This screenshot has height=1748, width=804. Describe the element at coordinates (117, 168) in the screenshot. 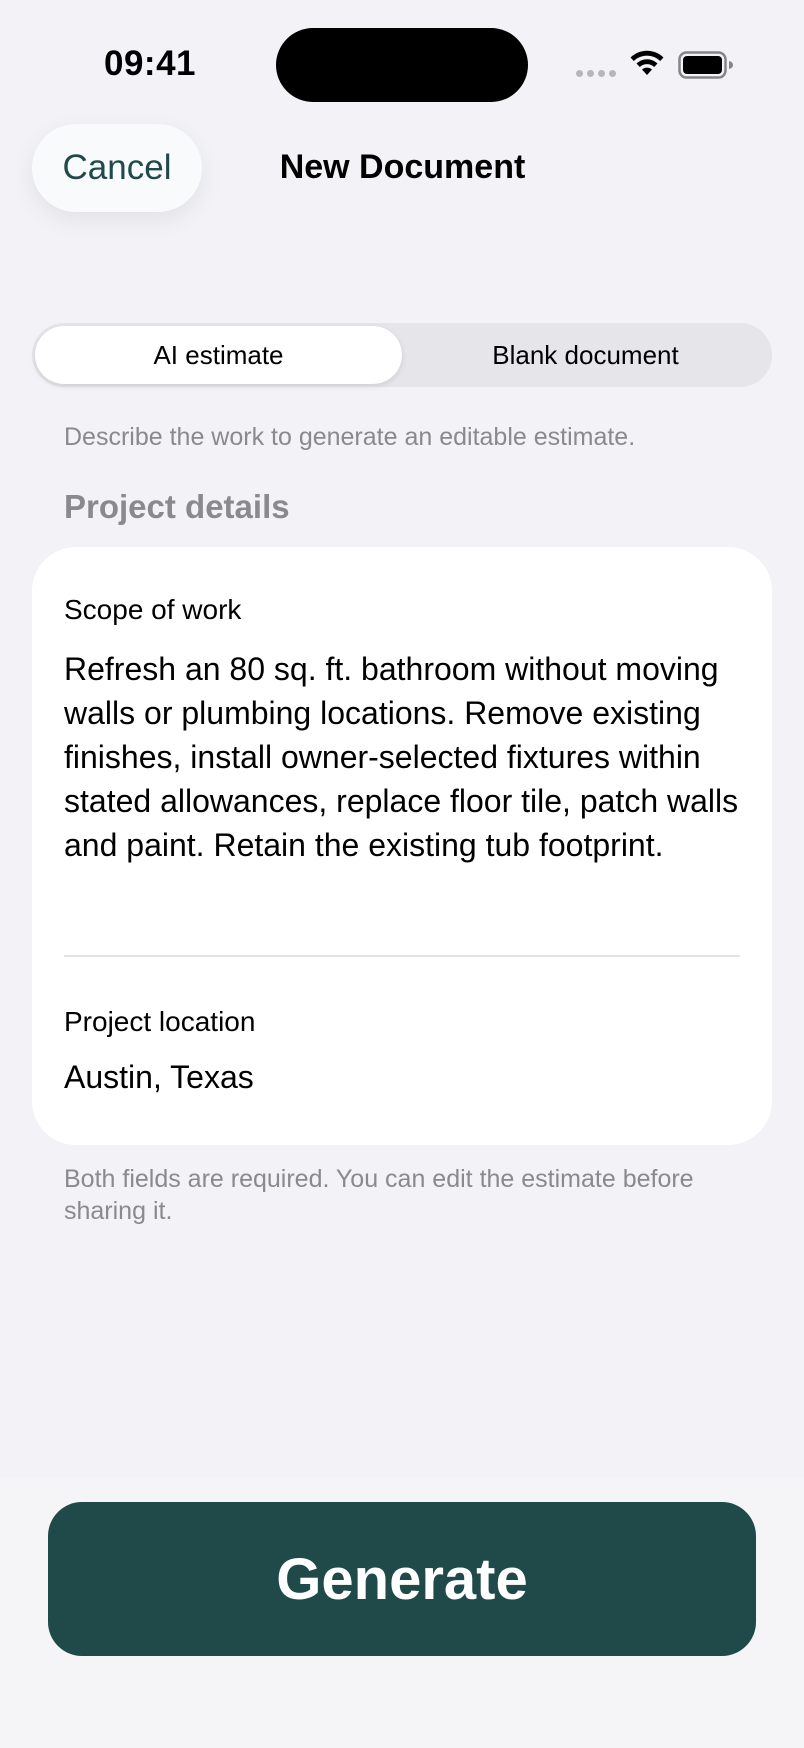

I see `cancel-button: Cancel` at that location.